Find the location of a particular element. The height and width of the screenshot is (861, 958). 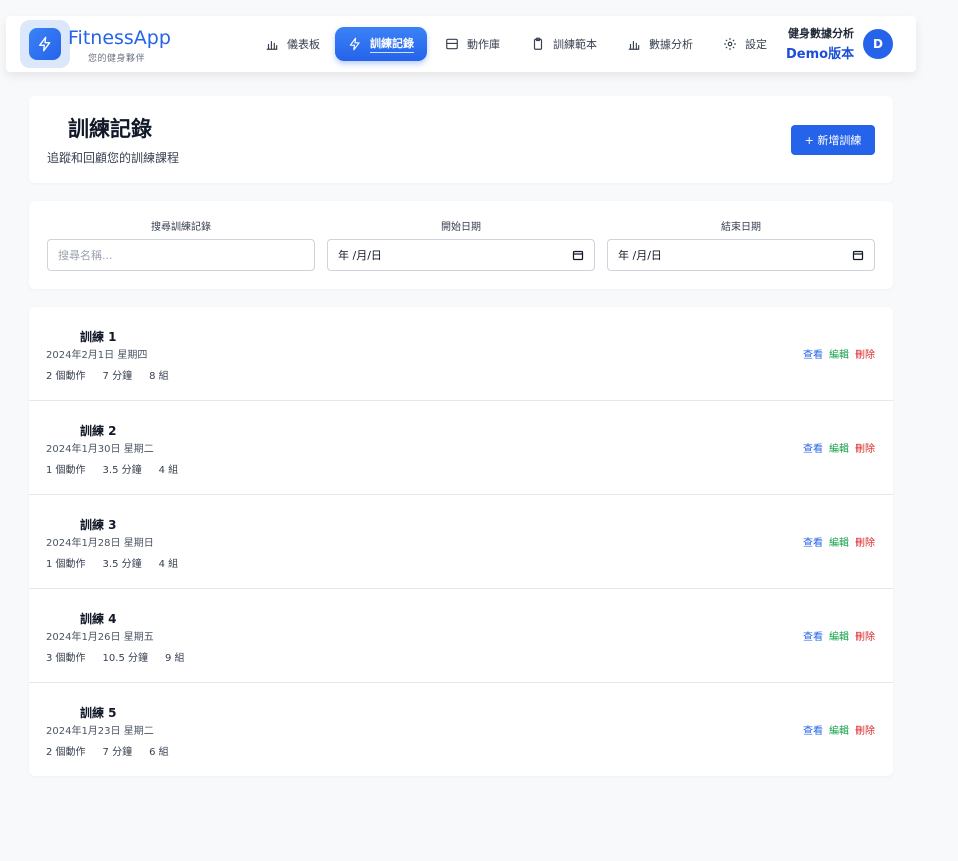

layout-icon is located at coordinates (452, 44).